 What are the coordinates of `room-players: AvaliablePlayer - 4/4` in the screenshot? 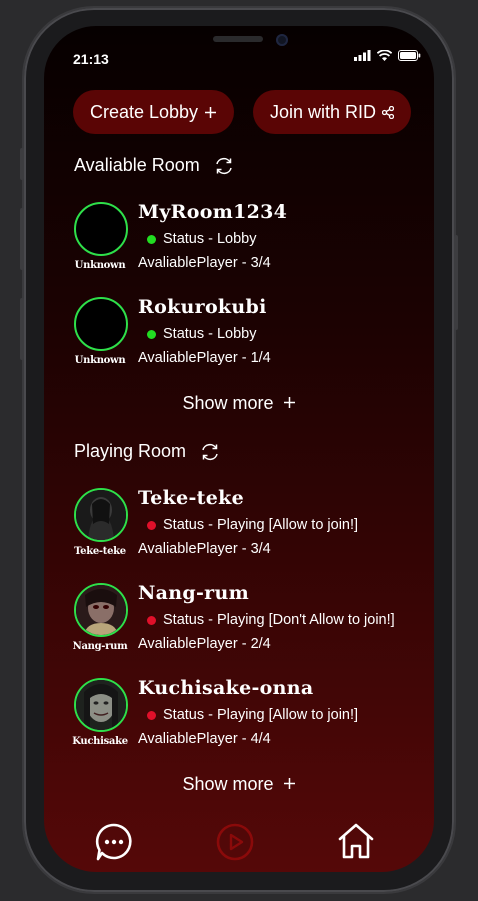 It's located at (204, 739).